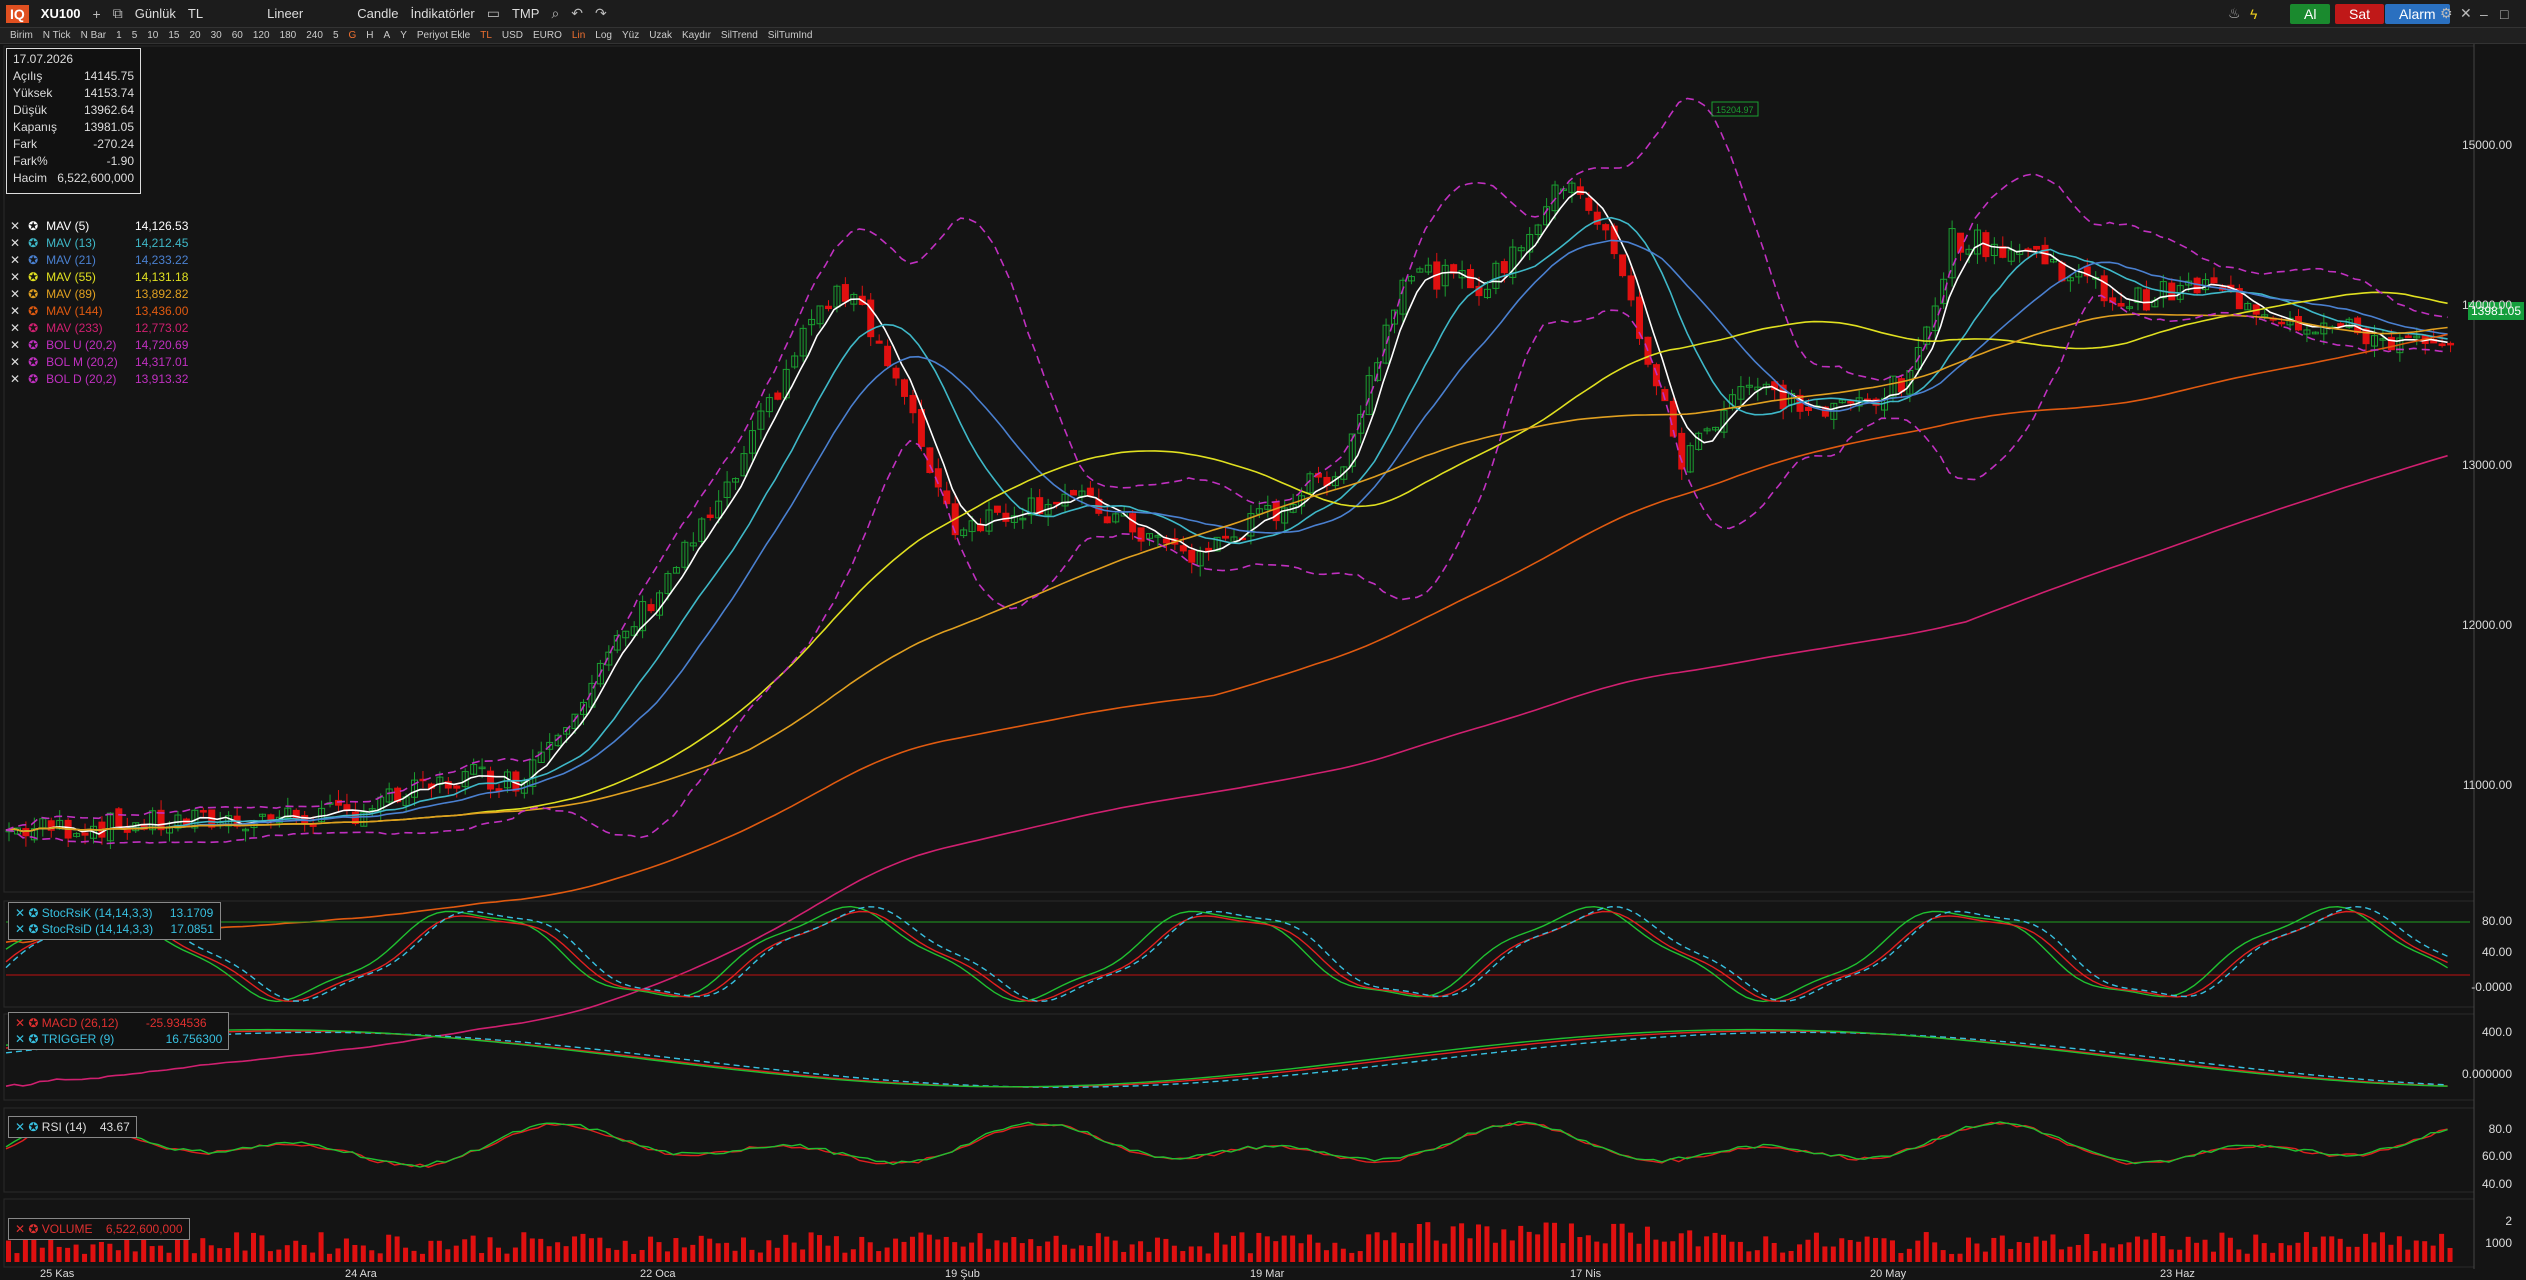 This screenshot has height=1280, width=2526. I want to click on period-item: 30, so click(216, 35).